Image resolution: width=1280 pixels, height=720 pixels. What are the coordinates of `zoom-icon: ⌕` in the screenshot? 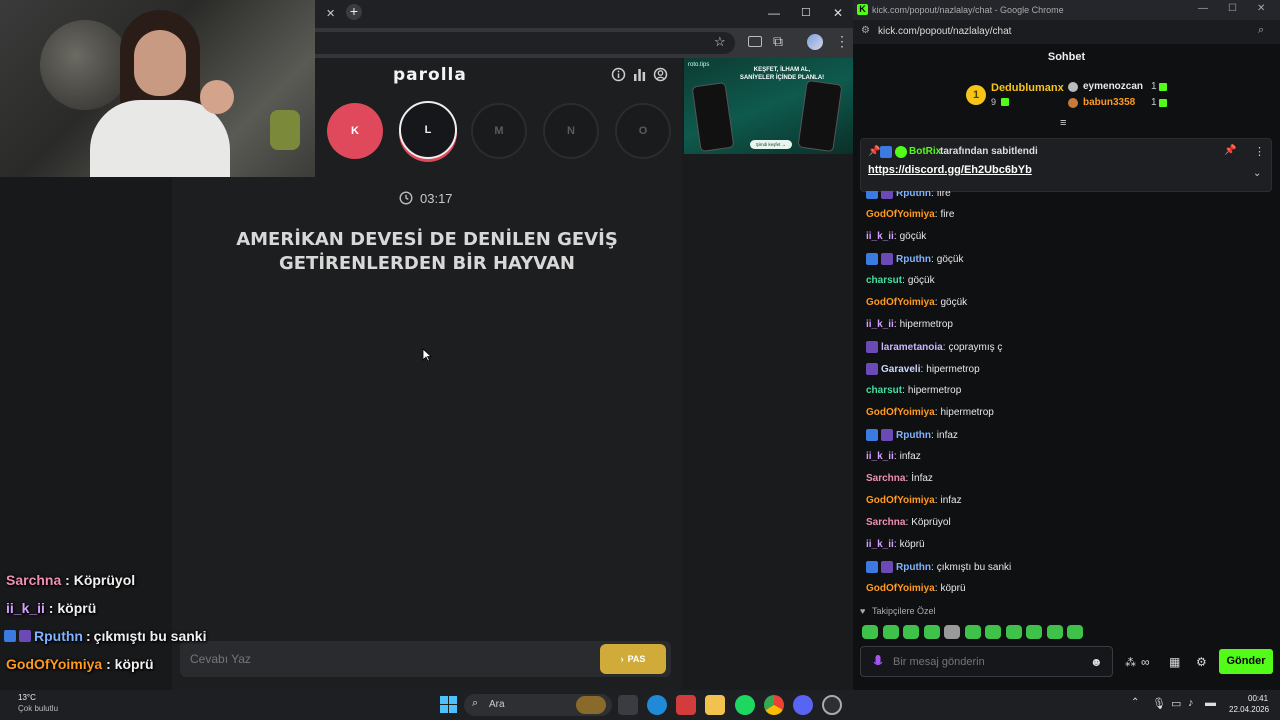 It's located at (1261, 30).